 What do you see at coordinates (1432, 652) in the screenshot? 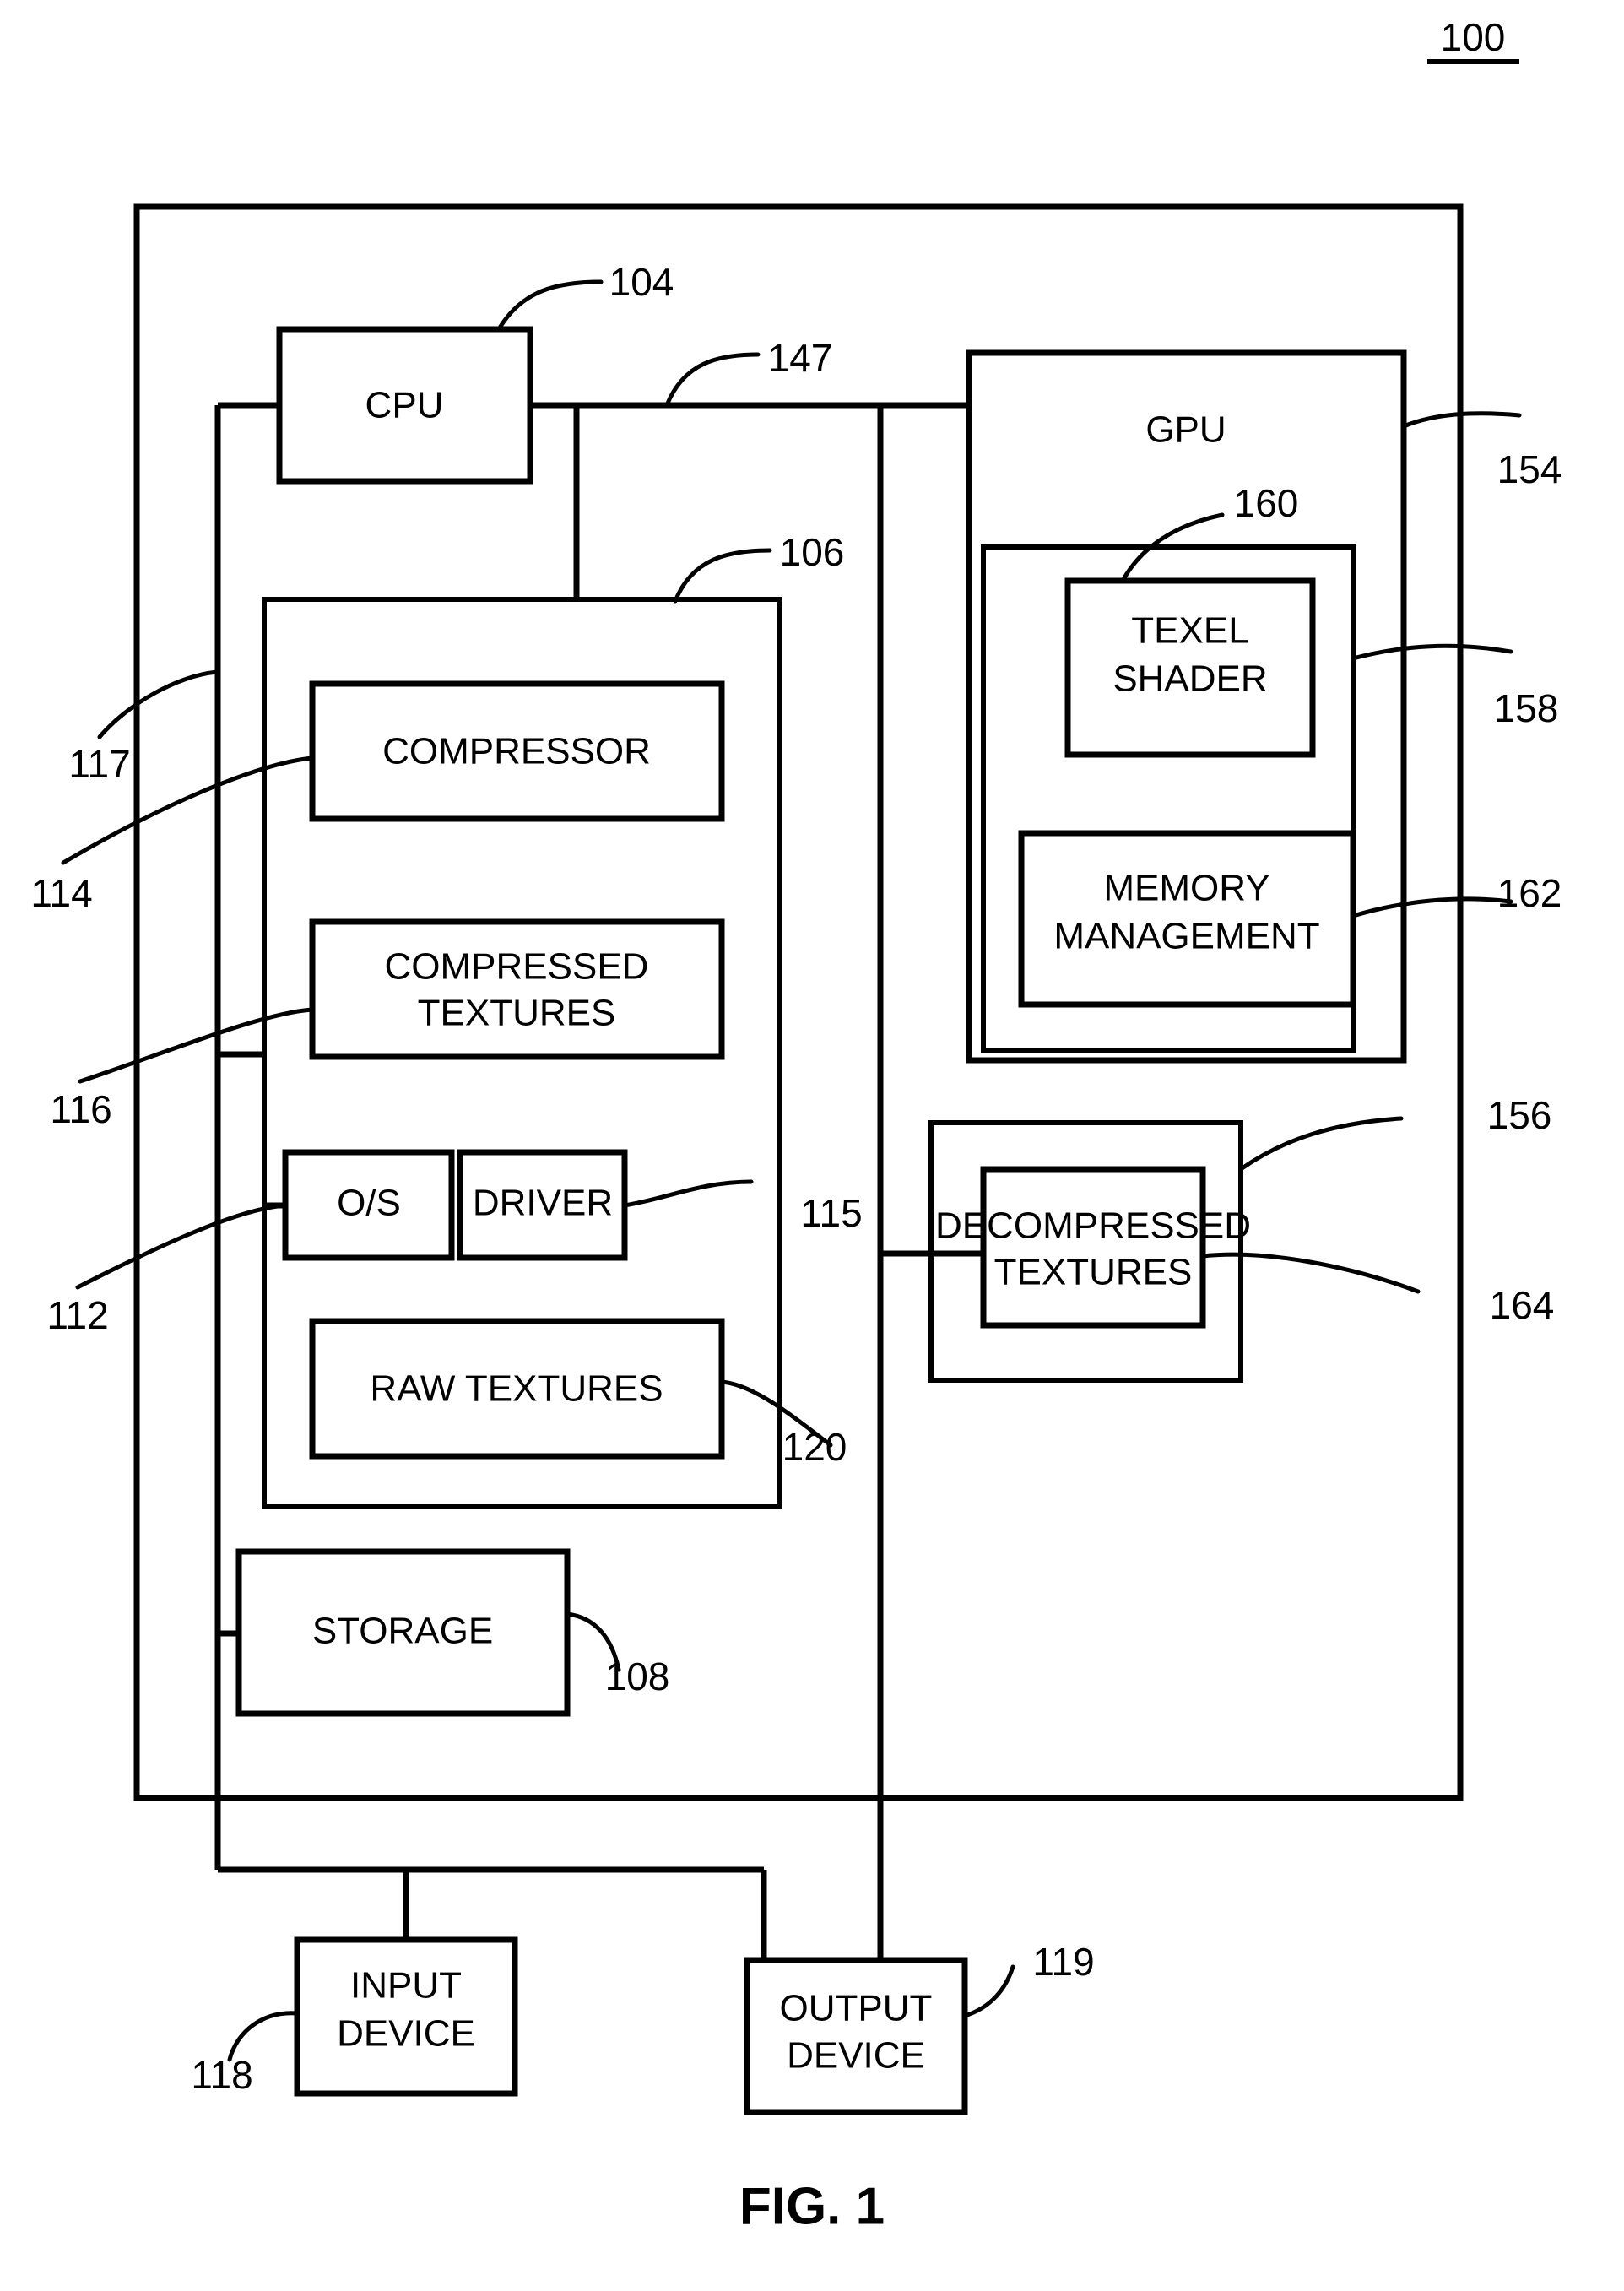
I see `gpu-core-leader` at bounding box center [1432, 652].